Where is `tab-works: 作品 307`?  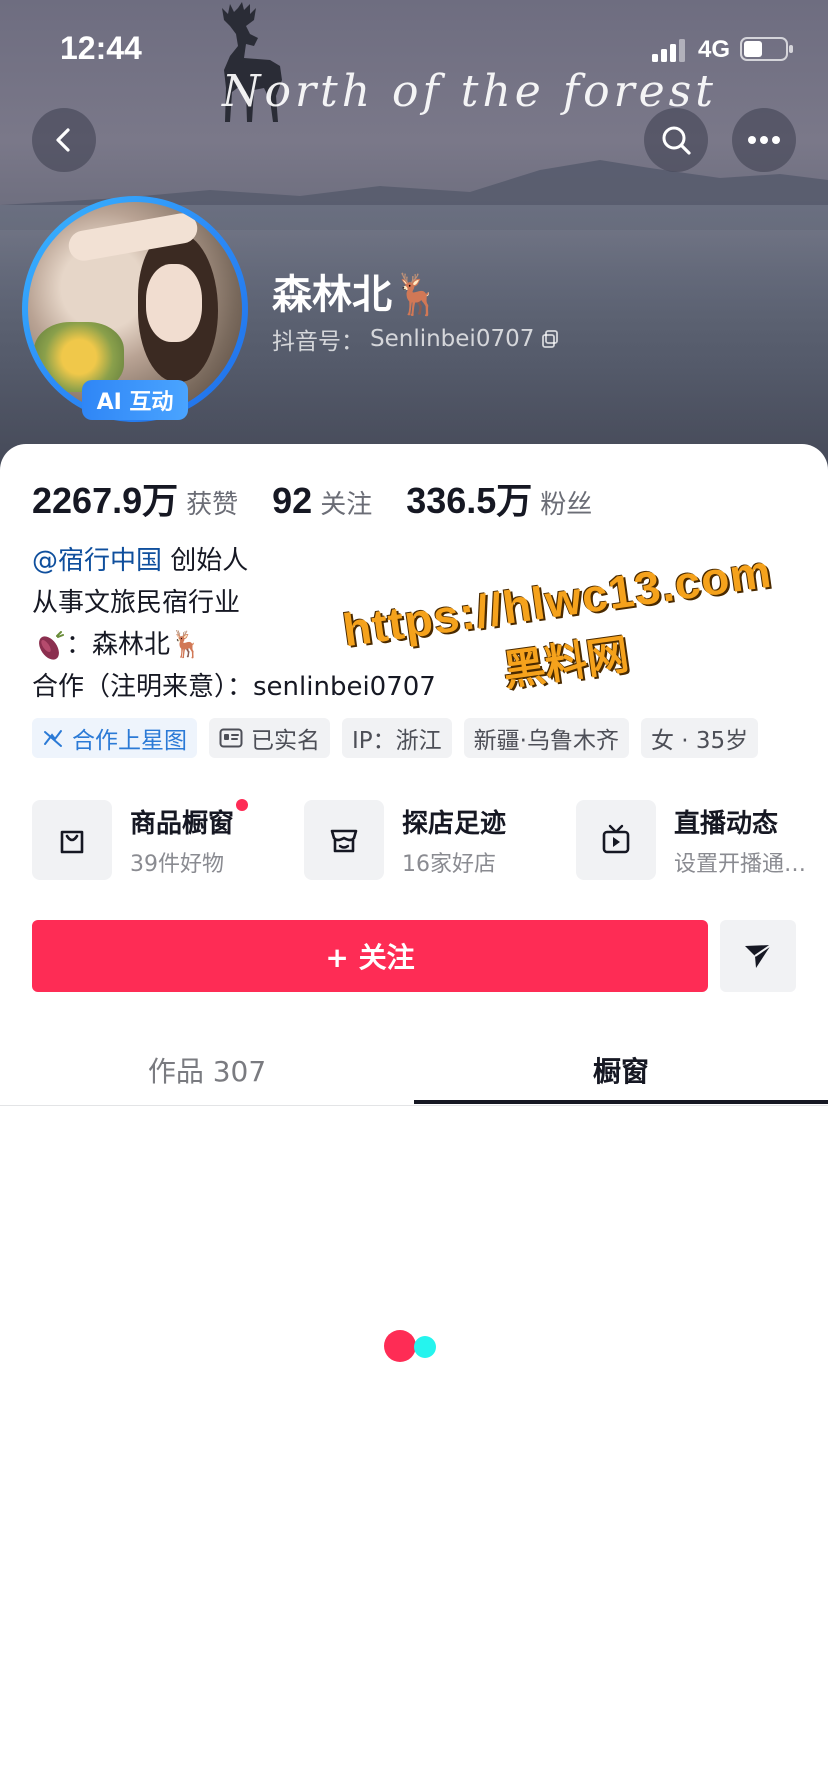
tab-works: 作品 307 is located at coordinates (207, 1070).